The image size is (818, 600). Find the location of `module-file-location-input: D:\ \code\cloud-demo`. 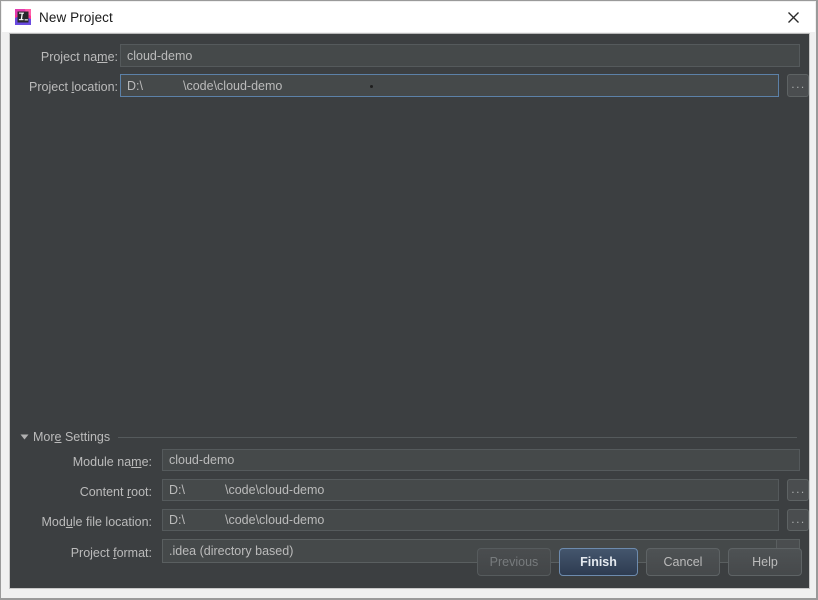

module-file-location-input: D:\ \code\cloud-demo is located at coordinates (470, 520).